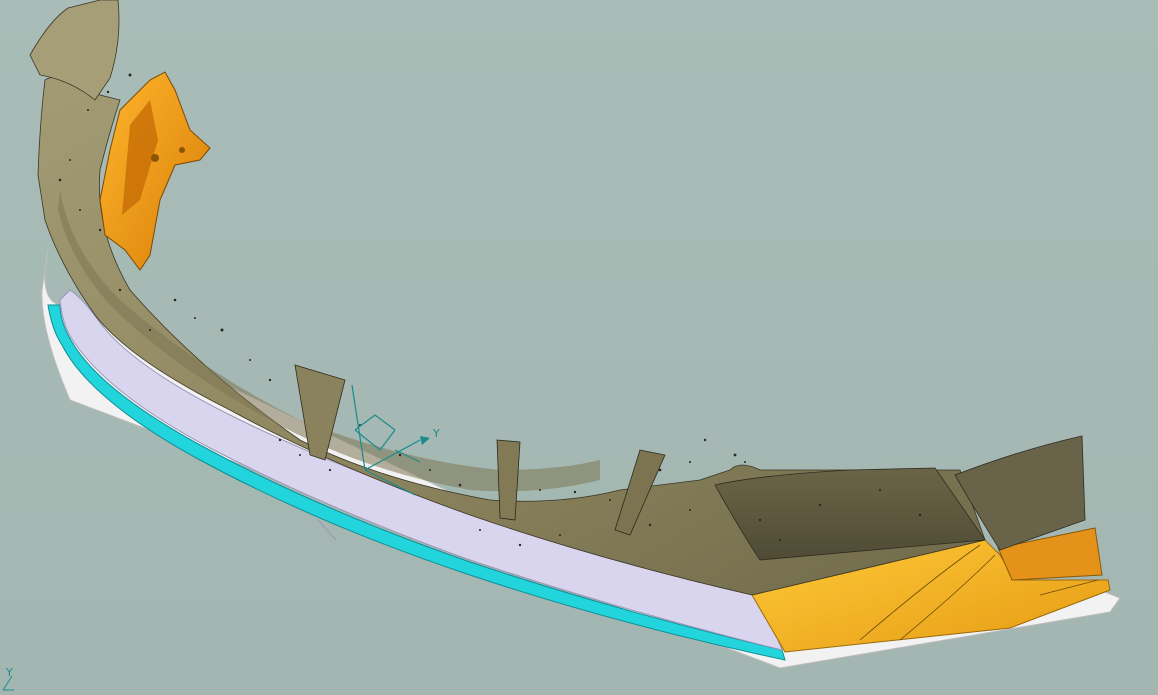 The width and height of the screenshot is (1158, 695). I want to click on triad-axis-label: Y, so click(436, 433).